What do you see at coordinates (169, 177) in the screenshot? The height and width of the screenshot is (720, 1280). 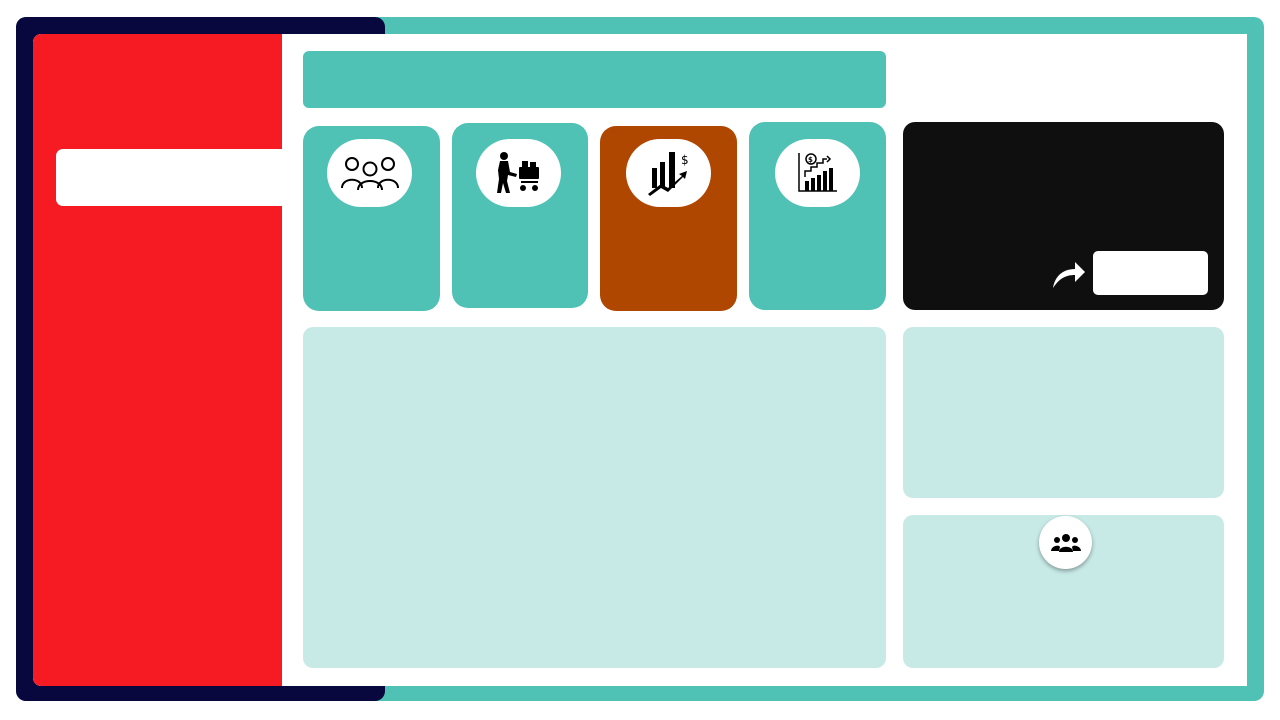 I see `sidebar-active-item` at bounding box center [169, 177].